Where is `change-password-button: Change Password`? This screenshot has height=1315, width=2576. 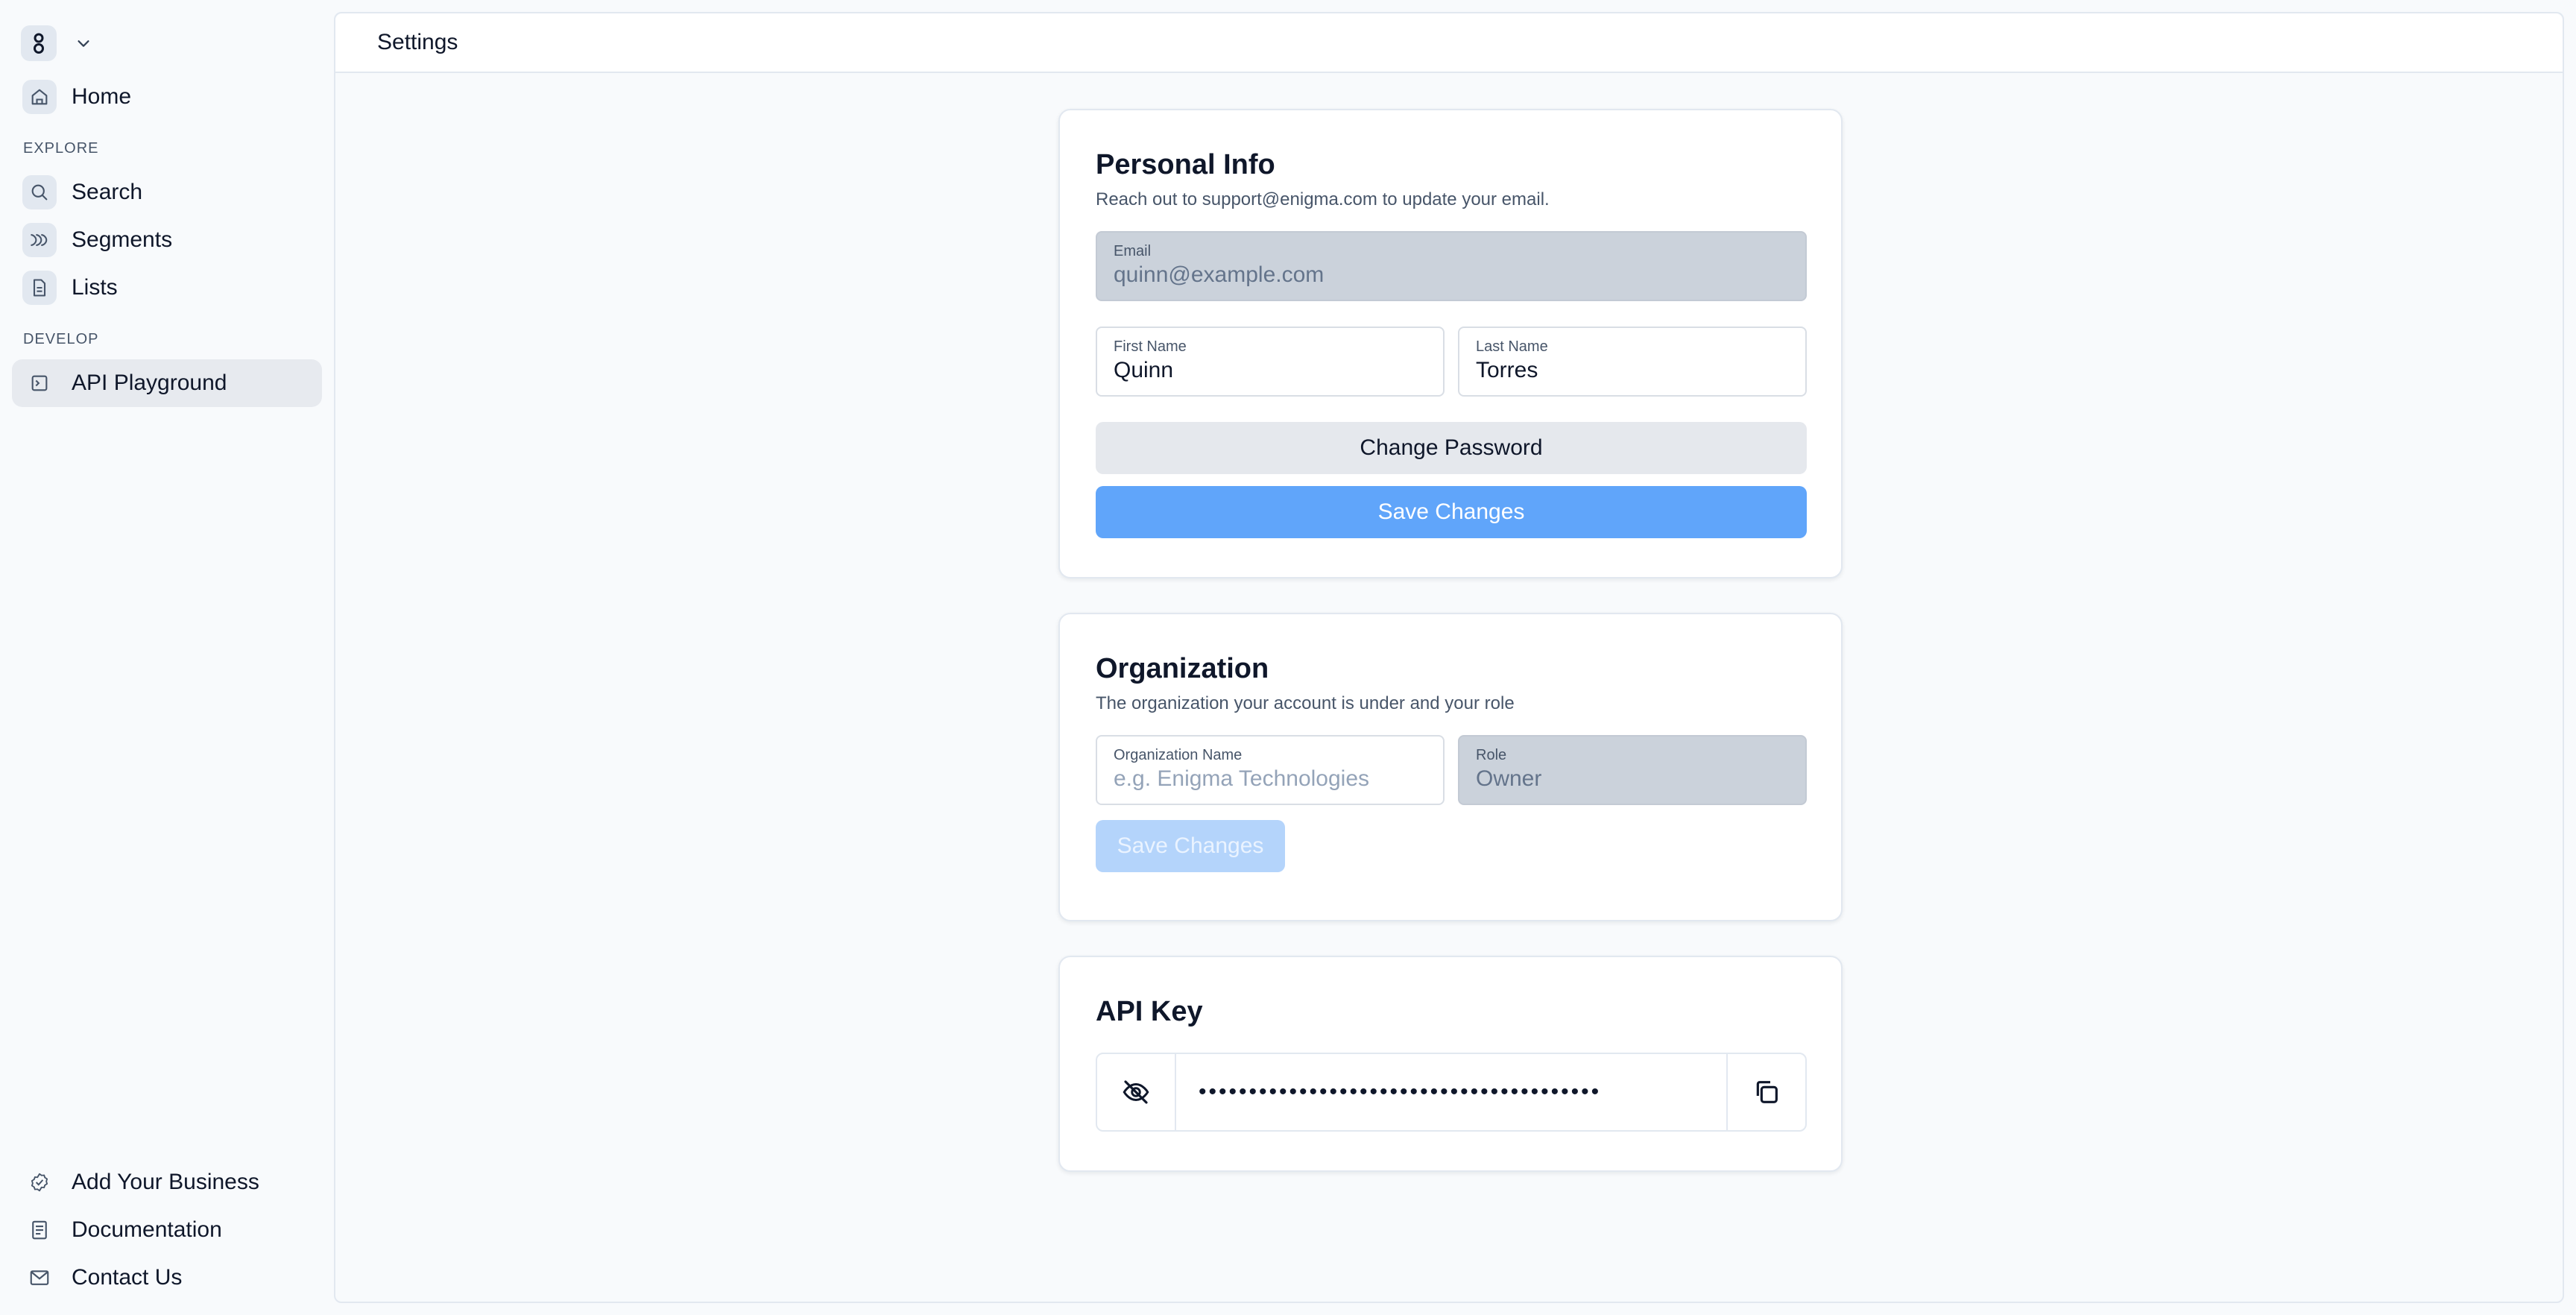 change-password-button: Change Password is located at coordinates (1451, 448).